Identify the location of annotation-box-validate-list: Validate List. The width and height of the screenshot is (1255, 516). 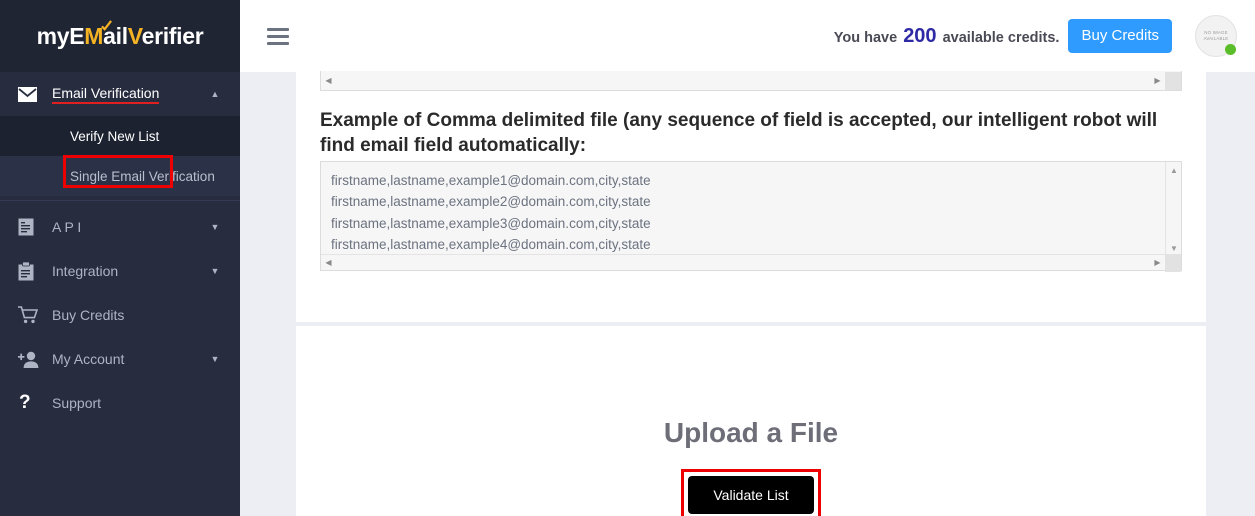
(751, 492).